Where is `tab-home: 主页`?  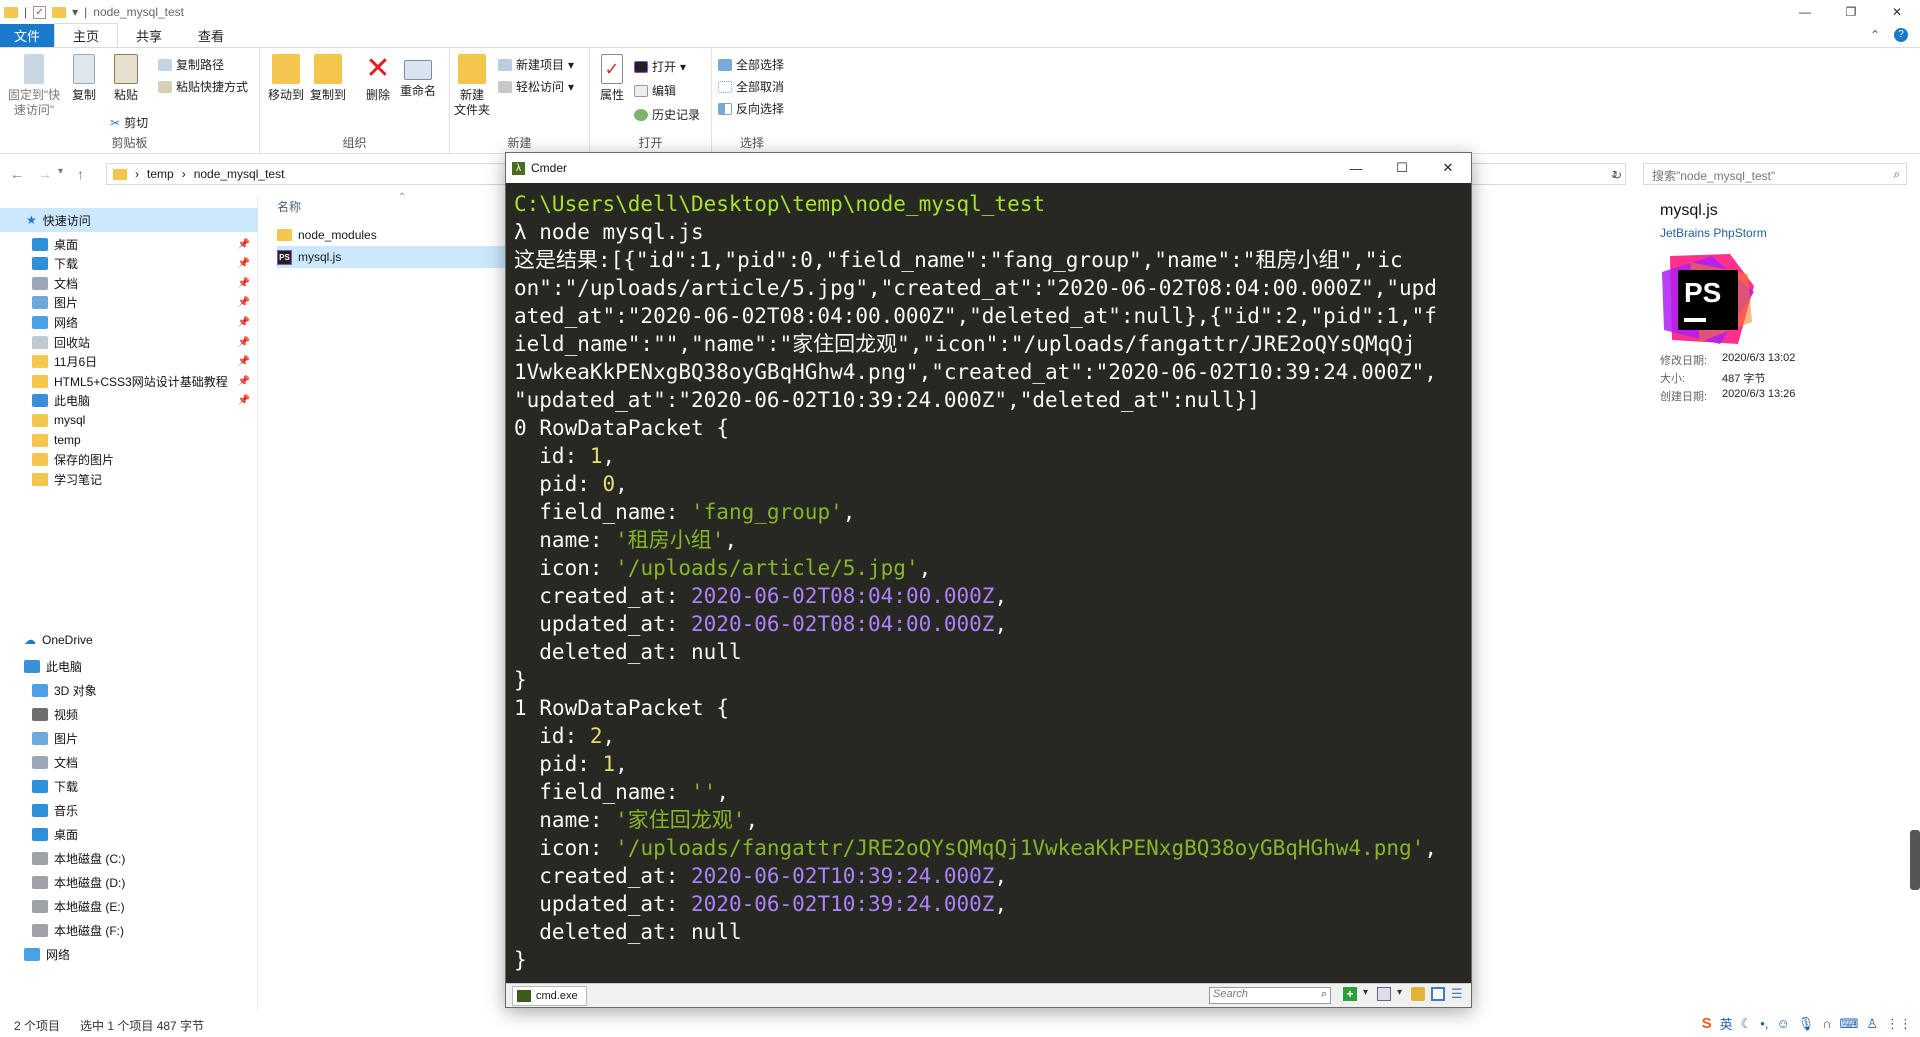
tab-home: 主页 is located at coordinates (86, 35).